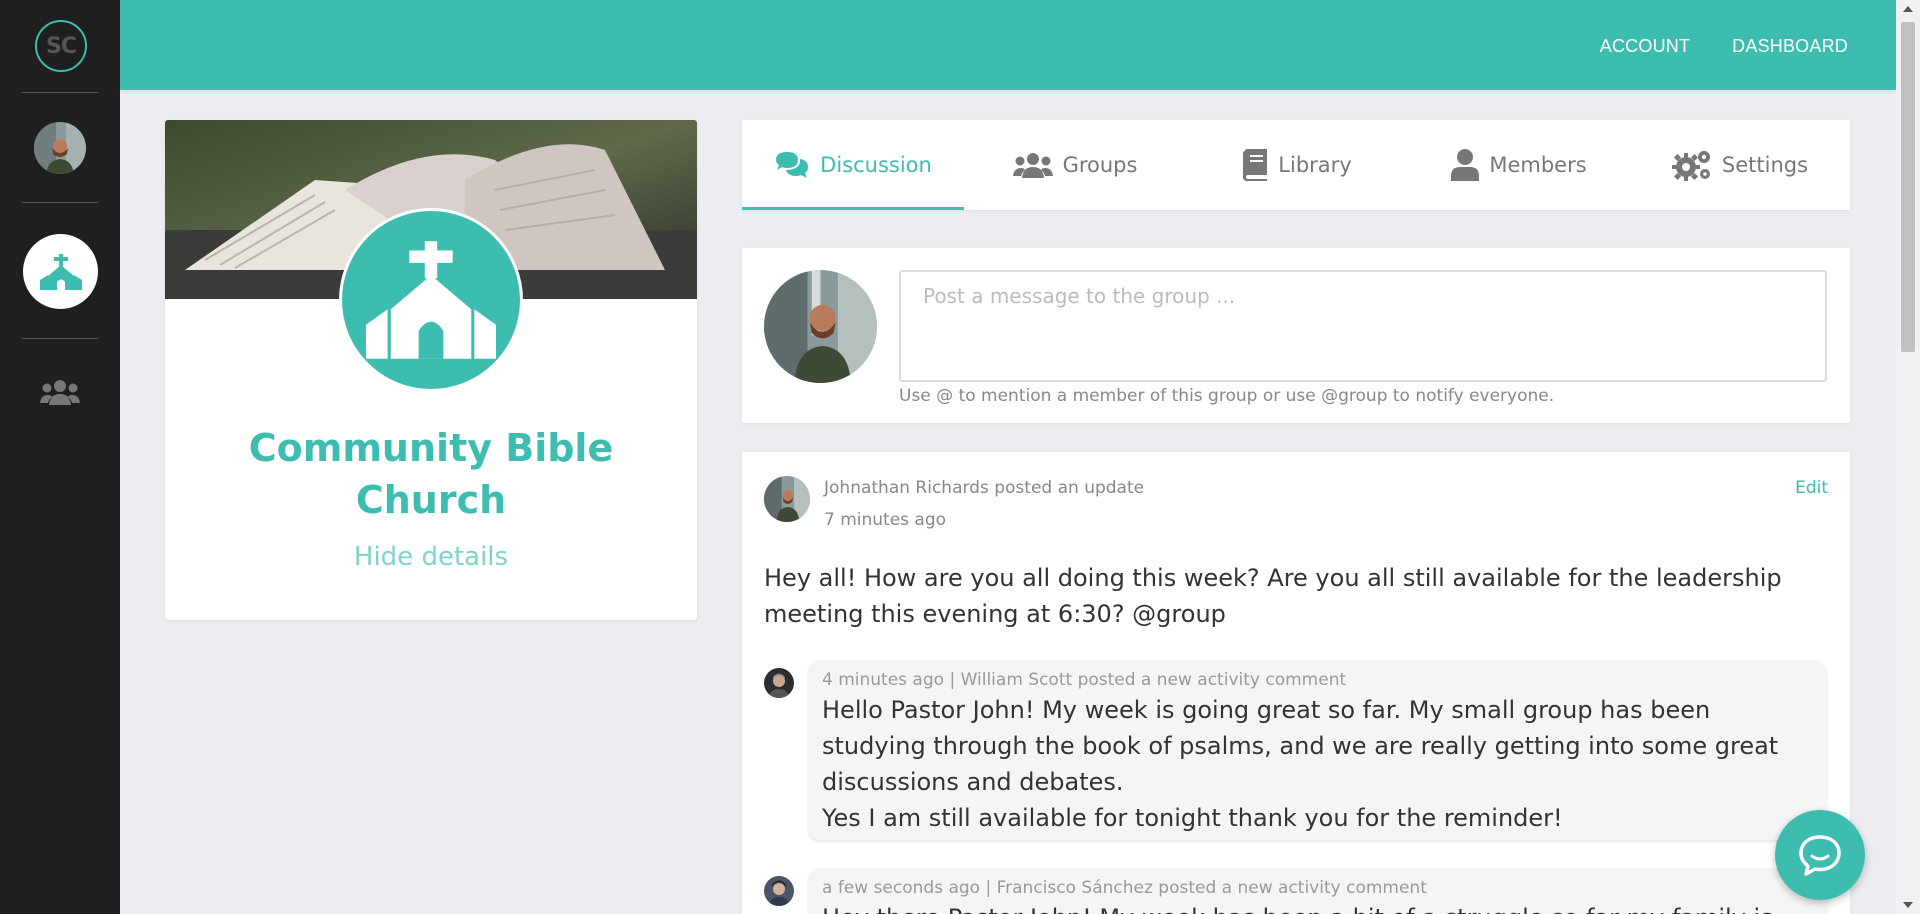 This screenshot has width=1920, height=914. I want to click on tab-label: Members, so click(1538, 165).